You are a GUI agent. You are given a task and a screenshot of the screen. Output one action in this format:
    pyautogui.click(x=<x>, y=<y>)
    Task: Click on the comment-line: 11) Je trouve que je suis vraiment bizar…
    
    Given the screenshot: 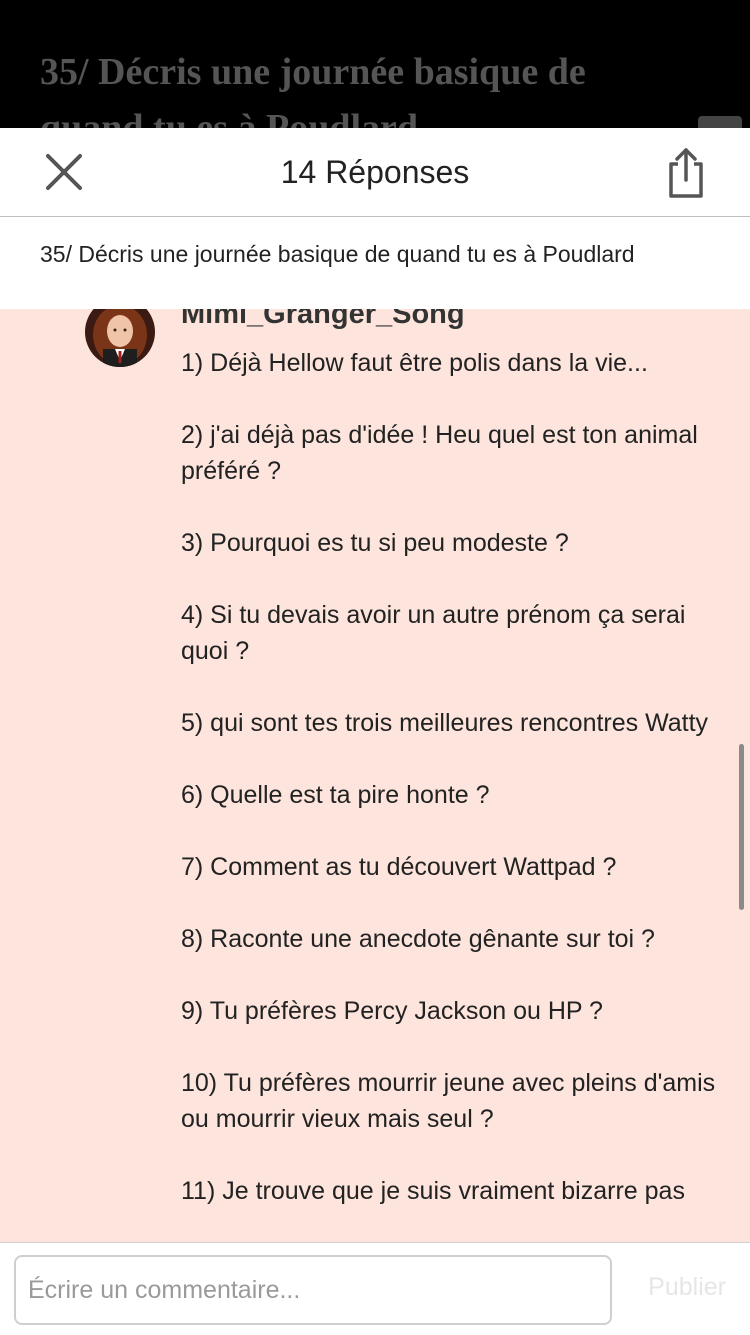 What is the action you would take?
    pyautogui.click(x=433, y=1191)
    